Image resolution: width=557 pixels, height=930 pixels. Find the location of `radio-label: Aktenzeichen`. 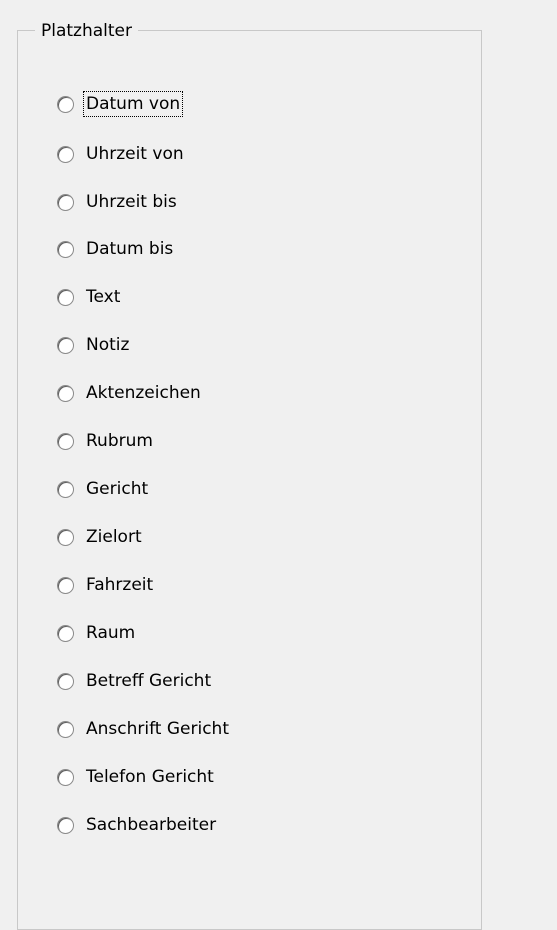

radio-label: Aktenzeichen is located at coordinates (143, 393).